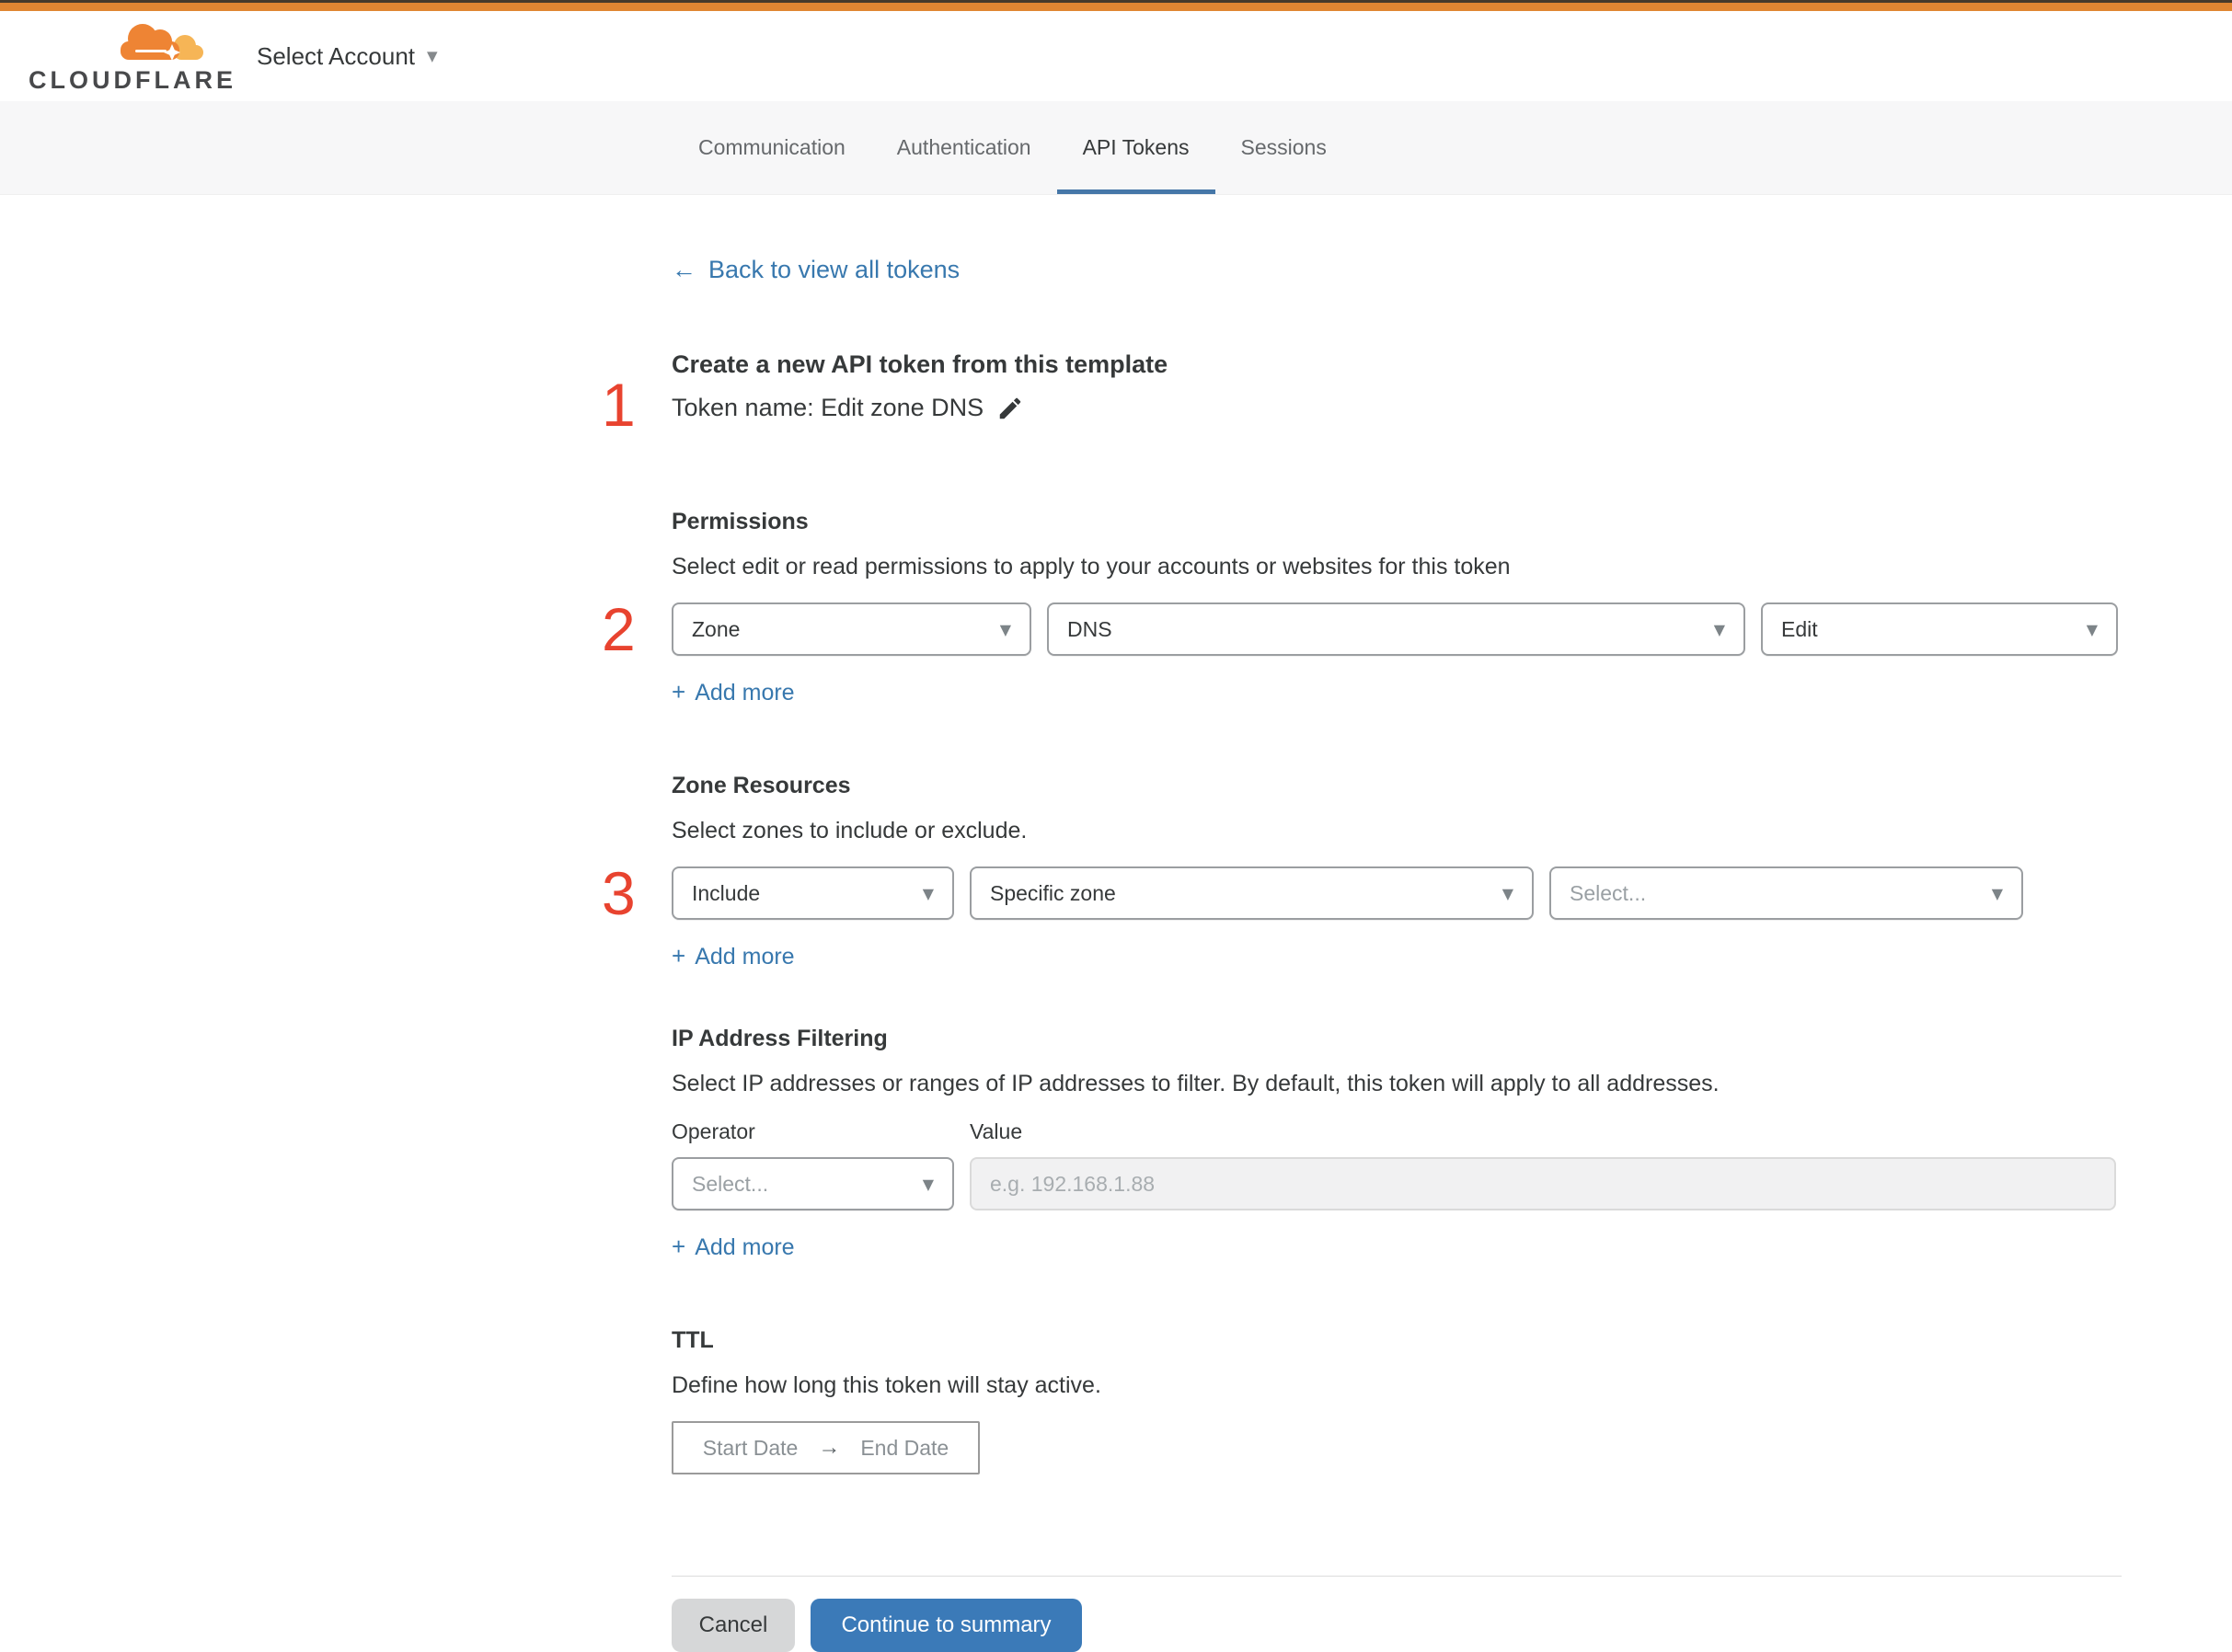 The height and width of the screenshot is (1652, 2232). I want to click on brand-accent-bar, so click(1116, 7).